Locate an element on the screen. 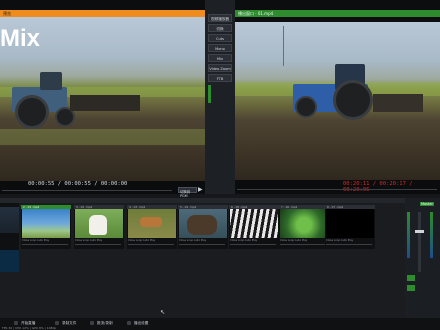 Image resolution: width=440 pixels, height=330 pixels. transition-slider is located at coordinates (209, 94).